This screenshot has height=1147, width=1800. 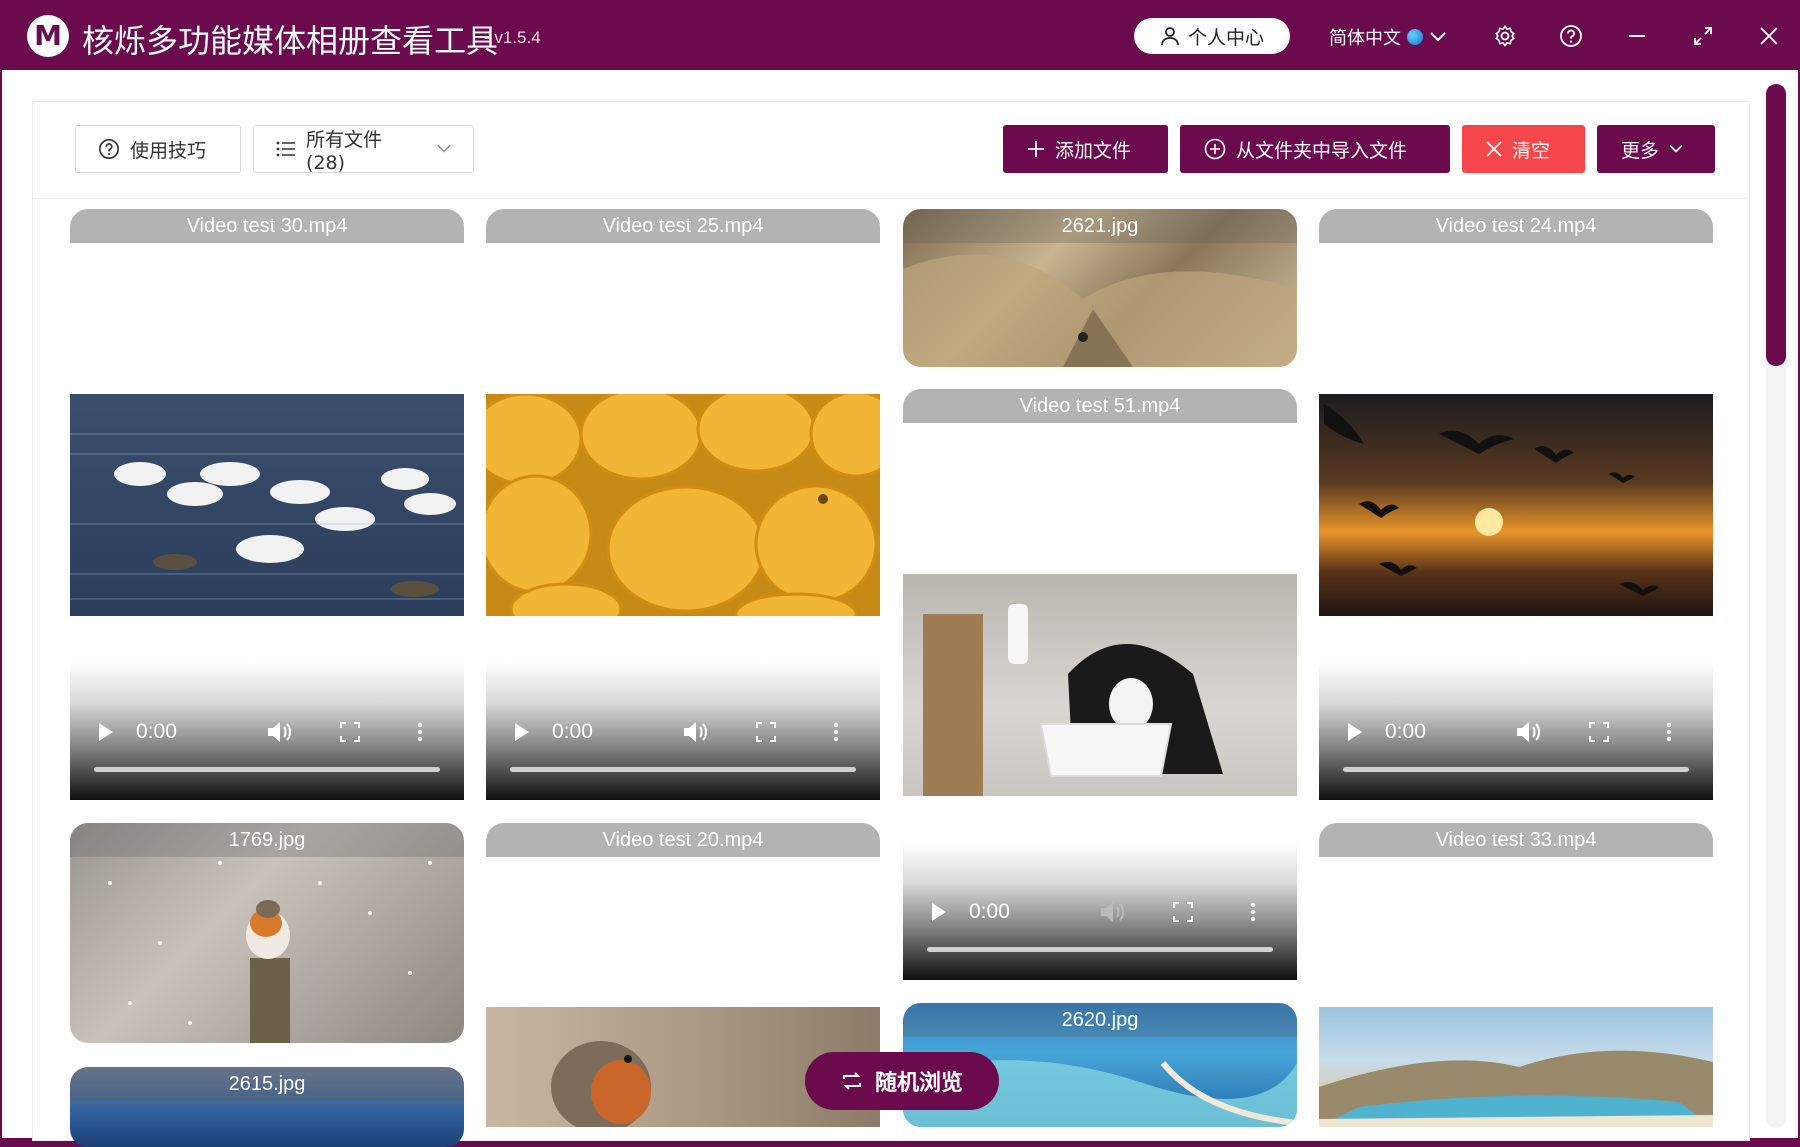 I want to click on language-label: 简体中文, so click(x=1365, y=38).